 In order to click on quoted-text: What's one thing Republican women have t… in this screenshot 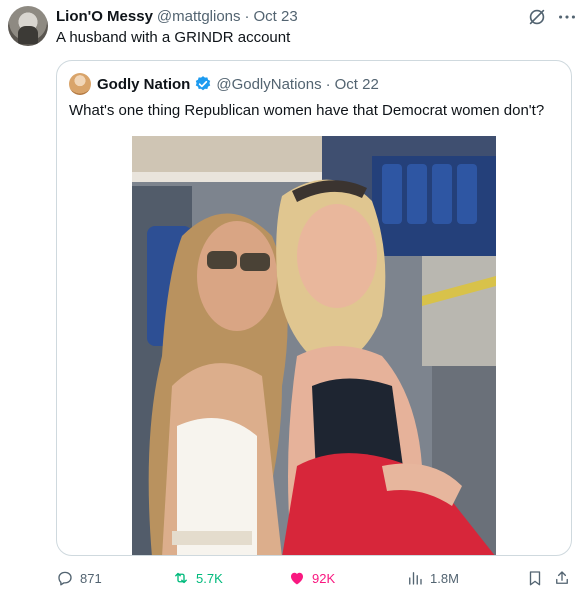, I will do `click(307, 110)`.